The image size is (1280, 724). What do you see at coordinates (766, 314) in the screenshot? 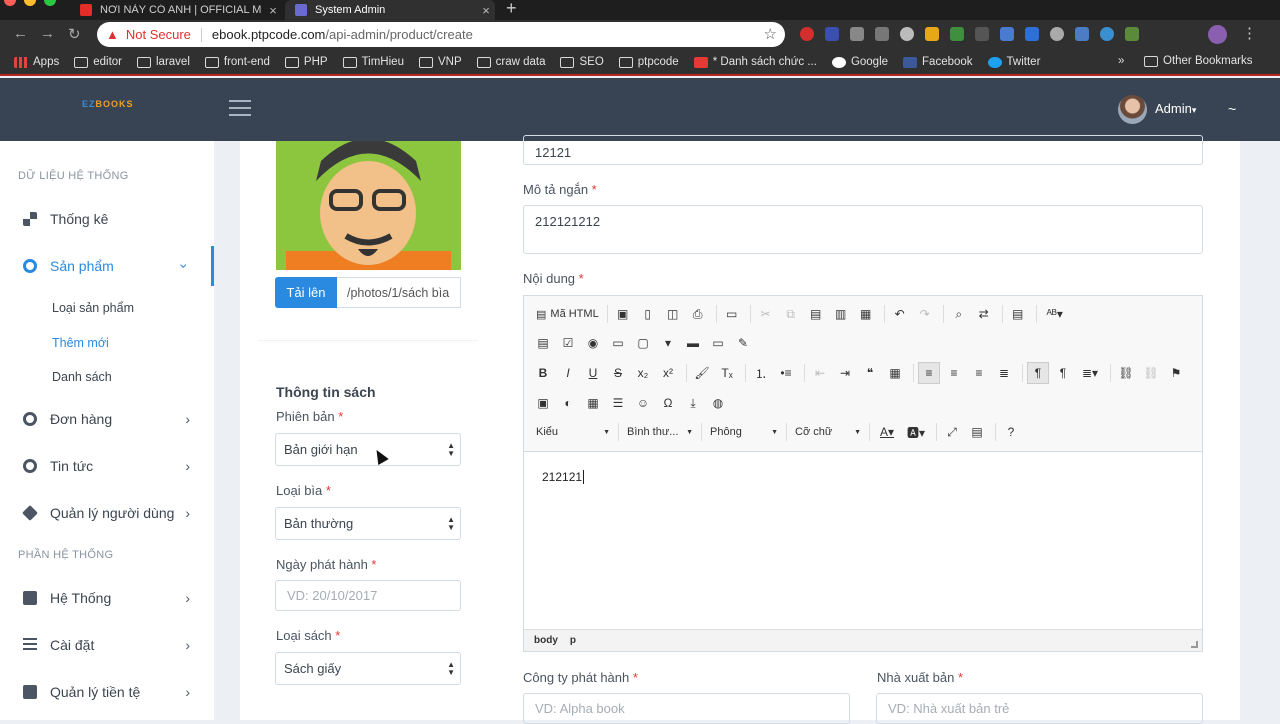
I see `cut-icon: ✂` at bounding box center [766, 314].